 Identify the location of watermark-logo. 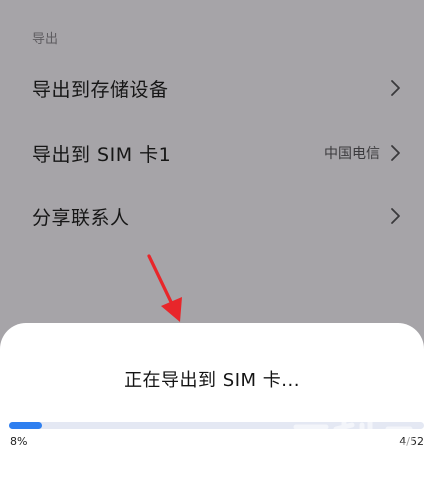
(353, 443).